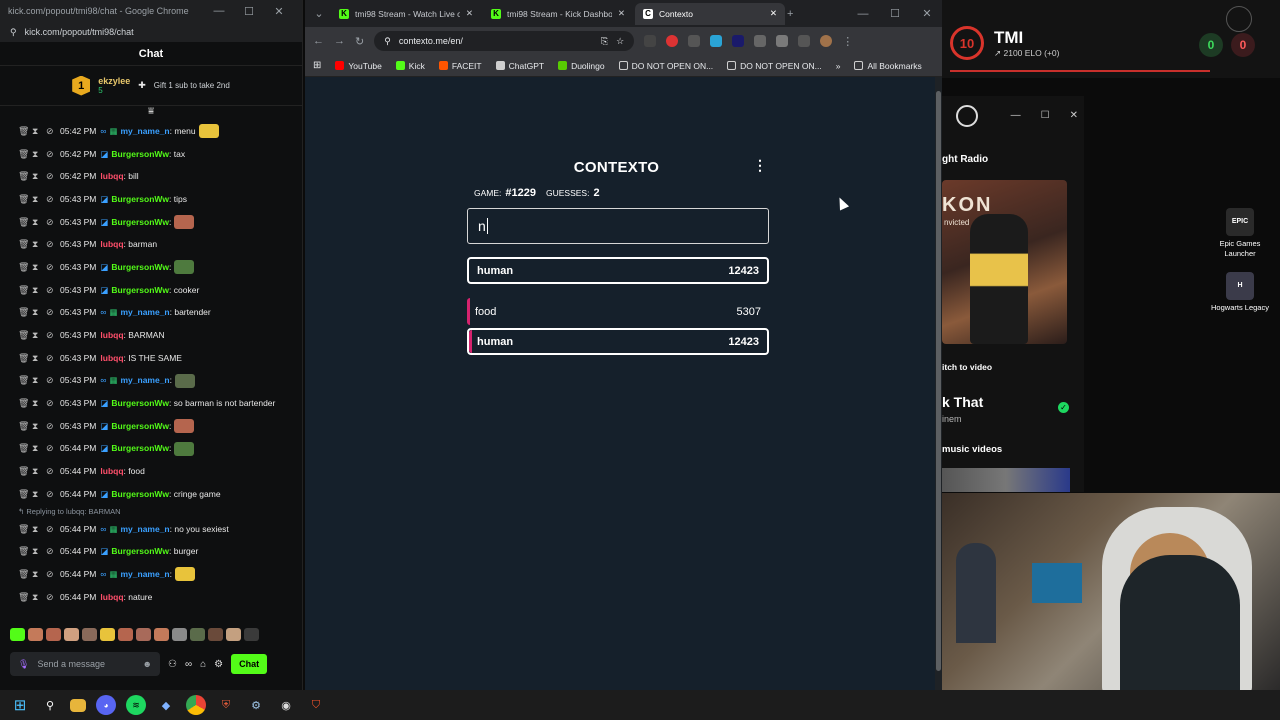 The width and height of the screenshot is (1280, 720). What do you see at coordinates (106, 705) in the screenshot?
I see `discord-icon: ◕` at bounding box center [106, 705].